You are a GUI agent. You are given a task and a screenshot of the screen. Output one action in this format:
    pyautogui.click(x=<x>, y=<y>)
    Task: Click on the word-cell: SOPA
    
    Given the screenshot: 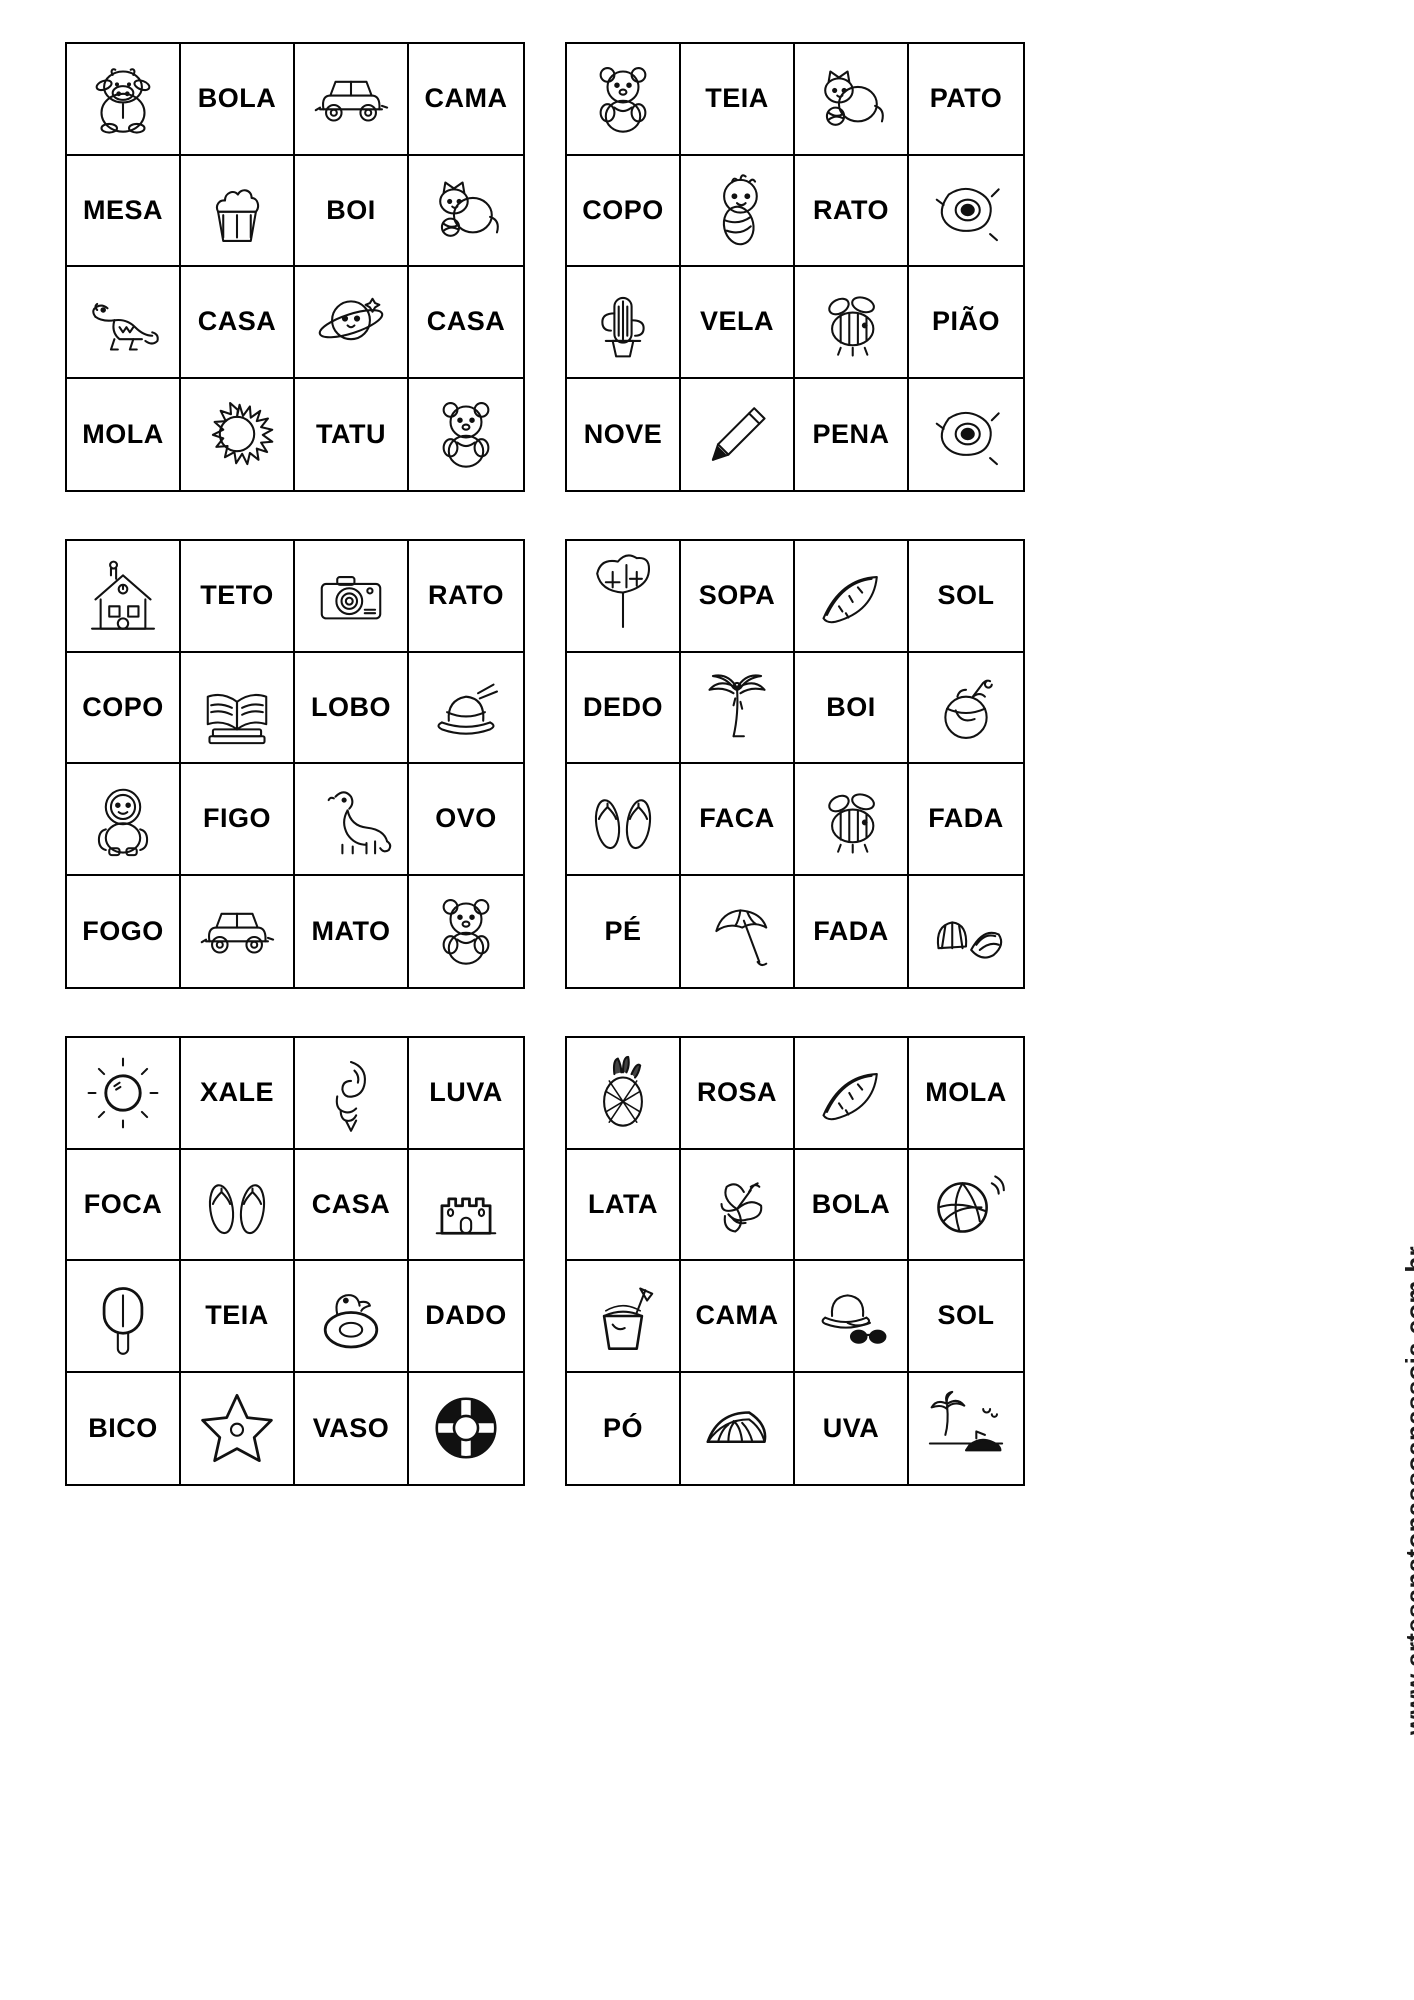 What is the action you would take?
    pyautogui.click(x=738, y=597)
    